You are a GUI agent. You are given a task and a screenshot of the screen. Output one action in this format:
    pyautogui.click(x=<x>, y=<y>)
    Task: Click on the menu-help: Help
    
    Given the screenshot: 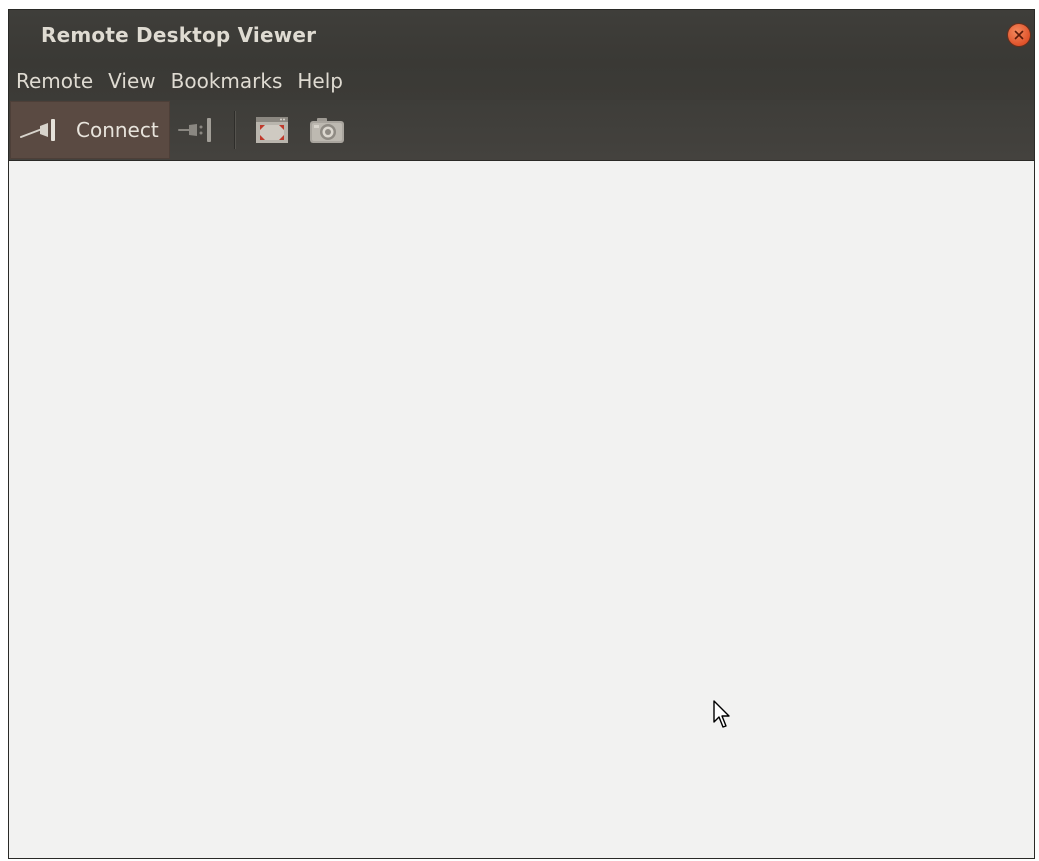 What is the action you would take?
    pyautogui.click(x=320, y=81)
    